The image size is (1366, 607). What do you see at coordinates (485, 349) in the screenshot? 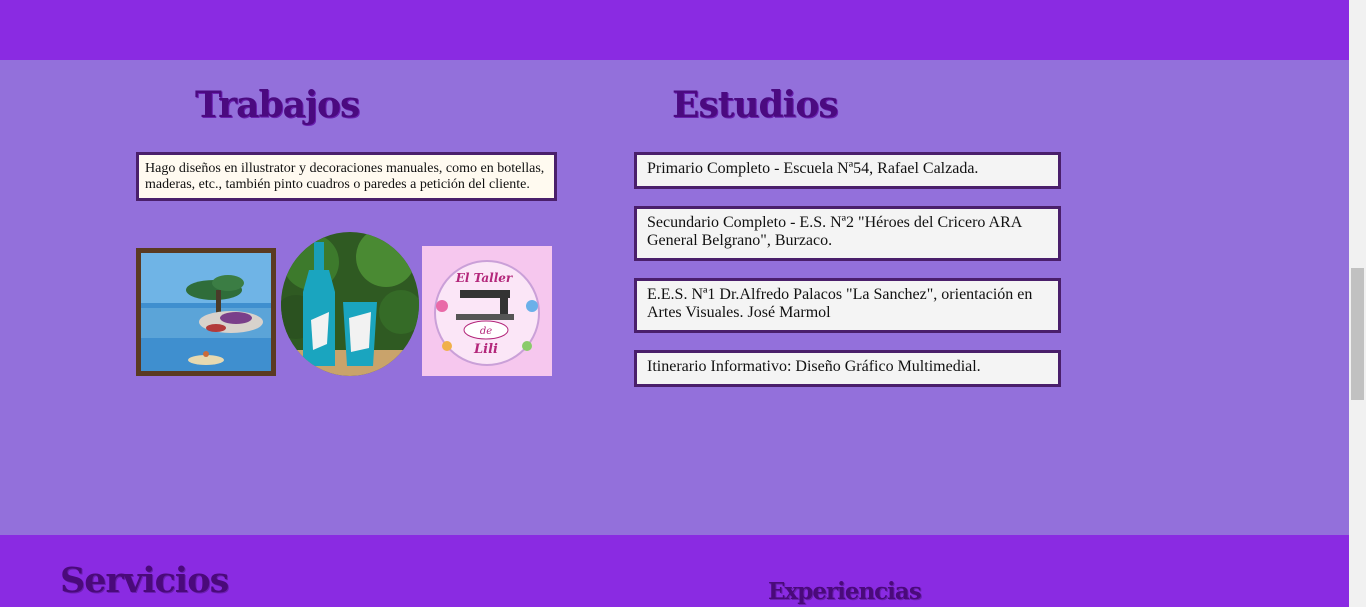
I see `svg-text: Lili` at bounding box center [485, 349].